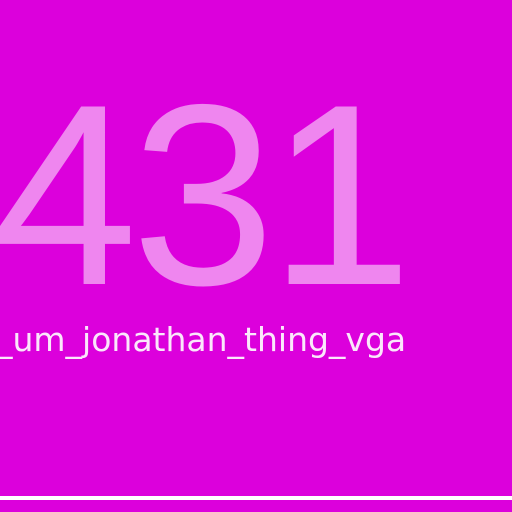  I want to click on caption-label: _um_jonathan_thing_vga, so click(203, 339).